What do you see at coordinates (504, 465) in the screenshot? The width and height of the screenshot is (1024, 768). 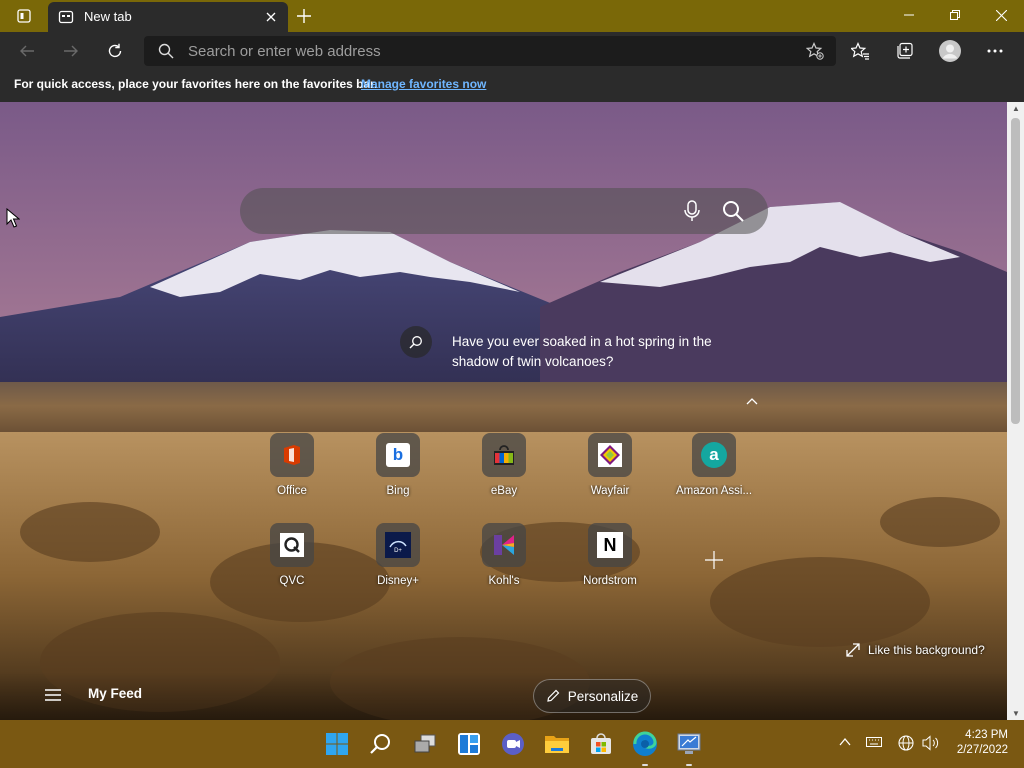 I see `quick-link-ebay: eBay` at bounding box center [504, 465].